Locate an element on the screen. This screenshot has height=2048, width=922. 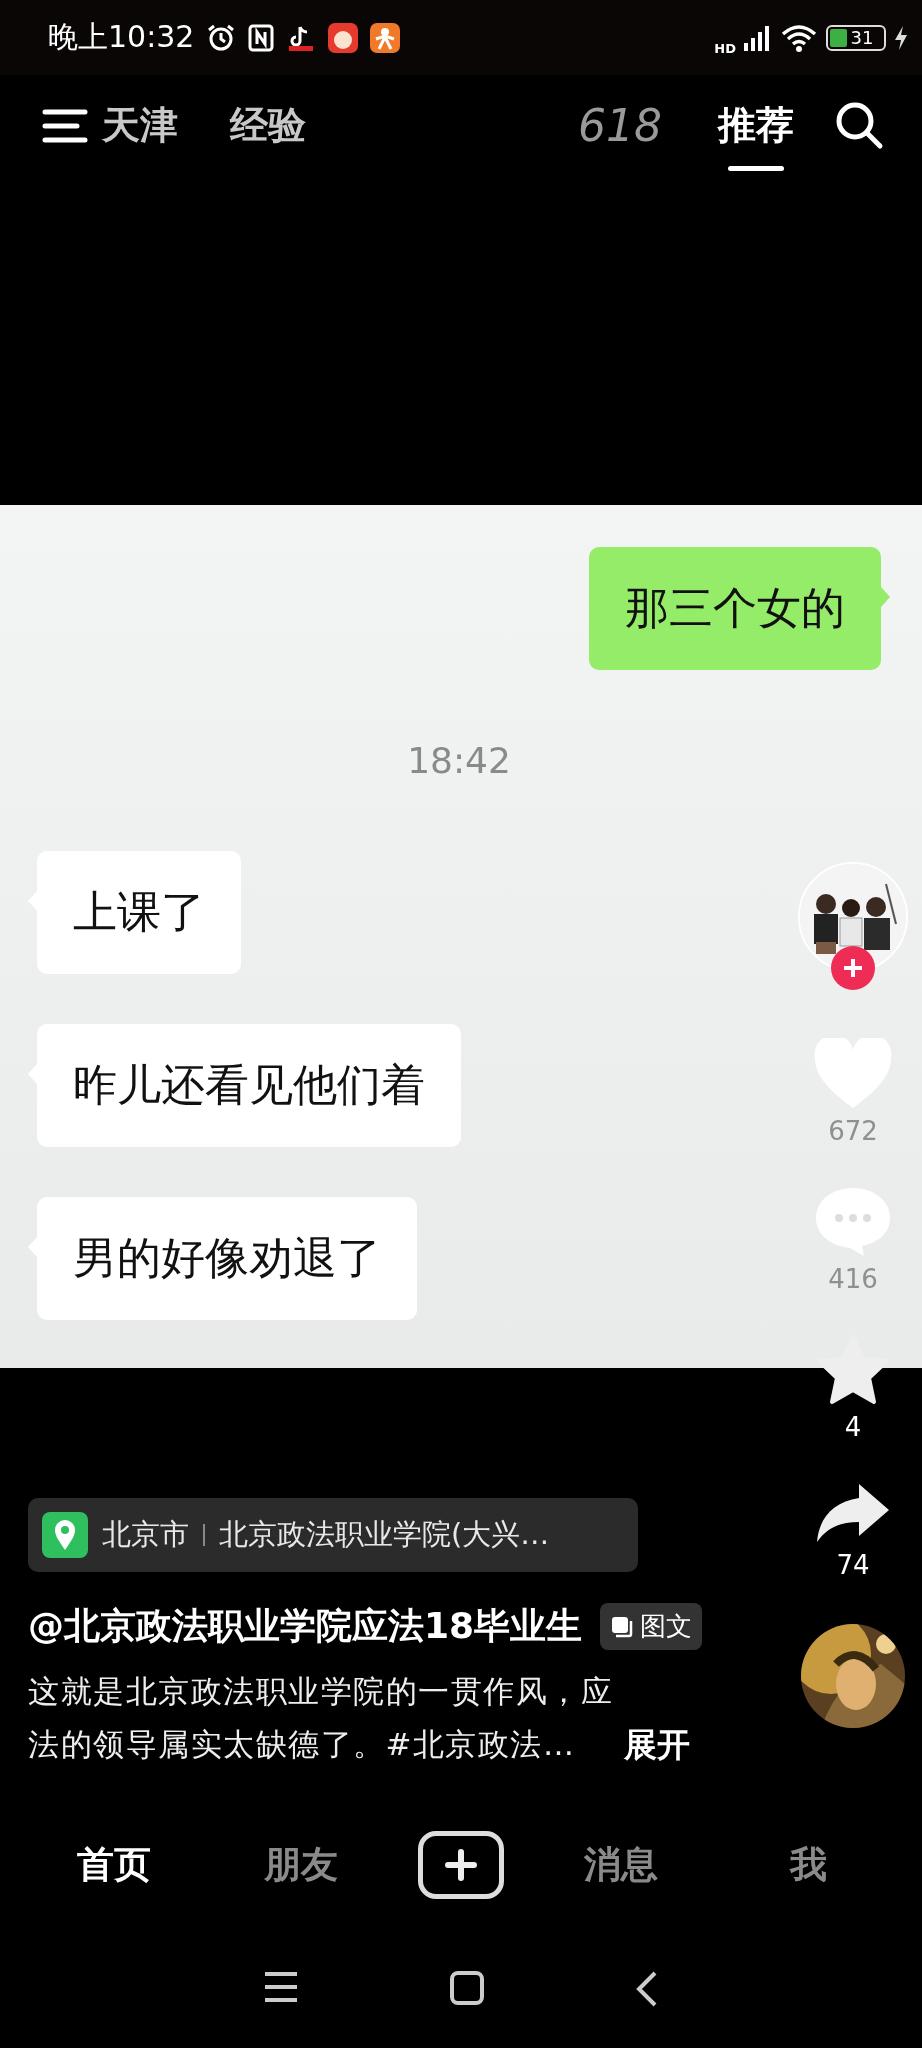
nav-tab: 首页 is located at coordinates (113, 1865).